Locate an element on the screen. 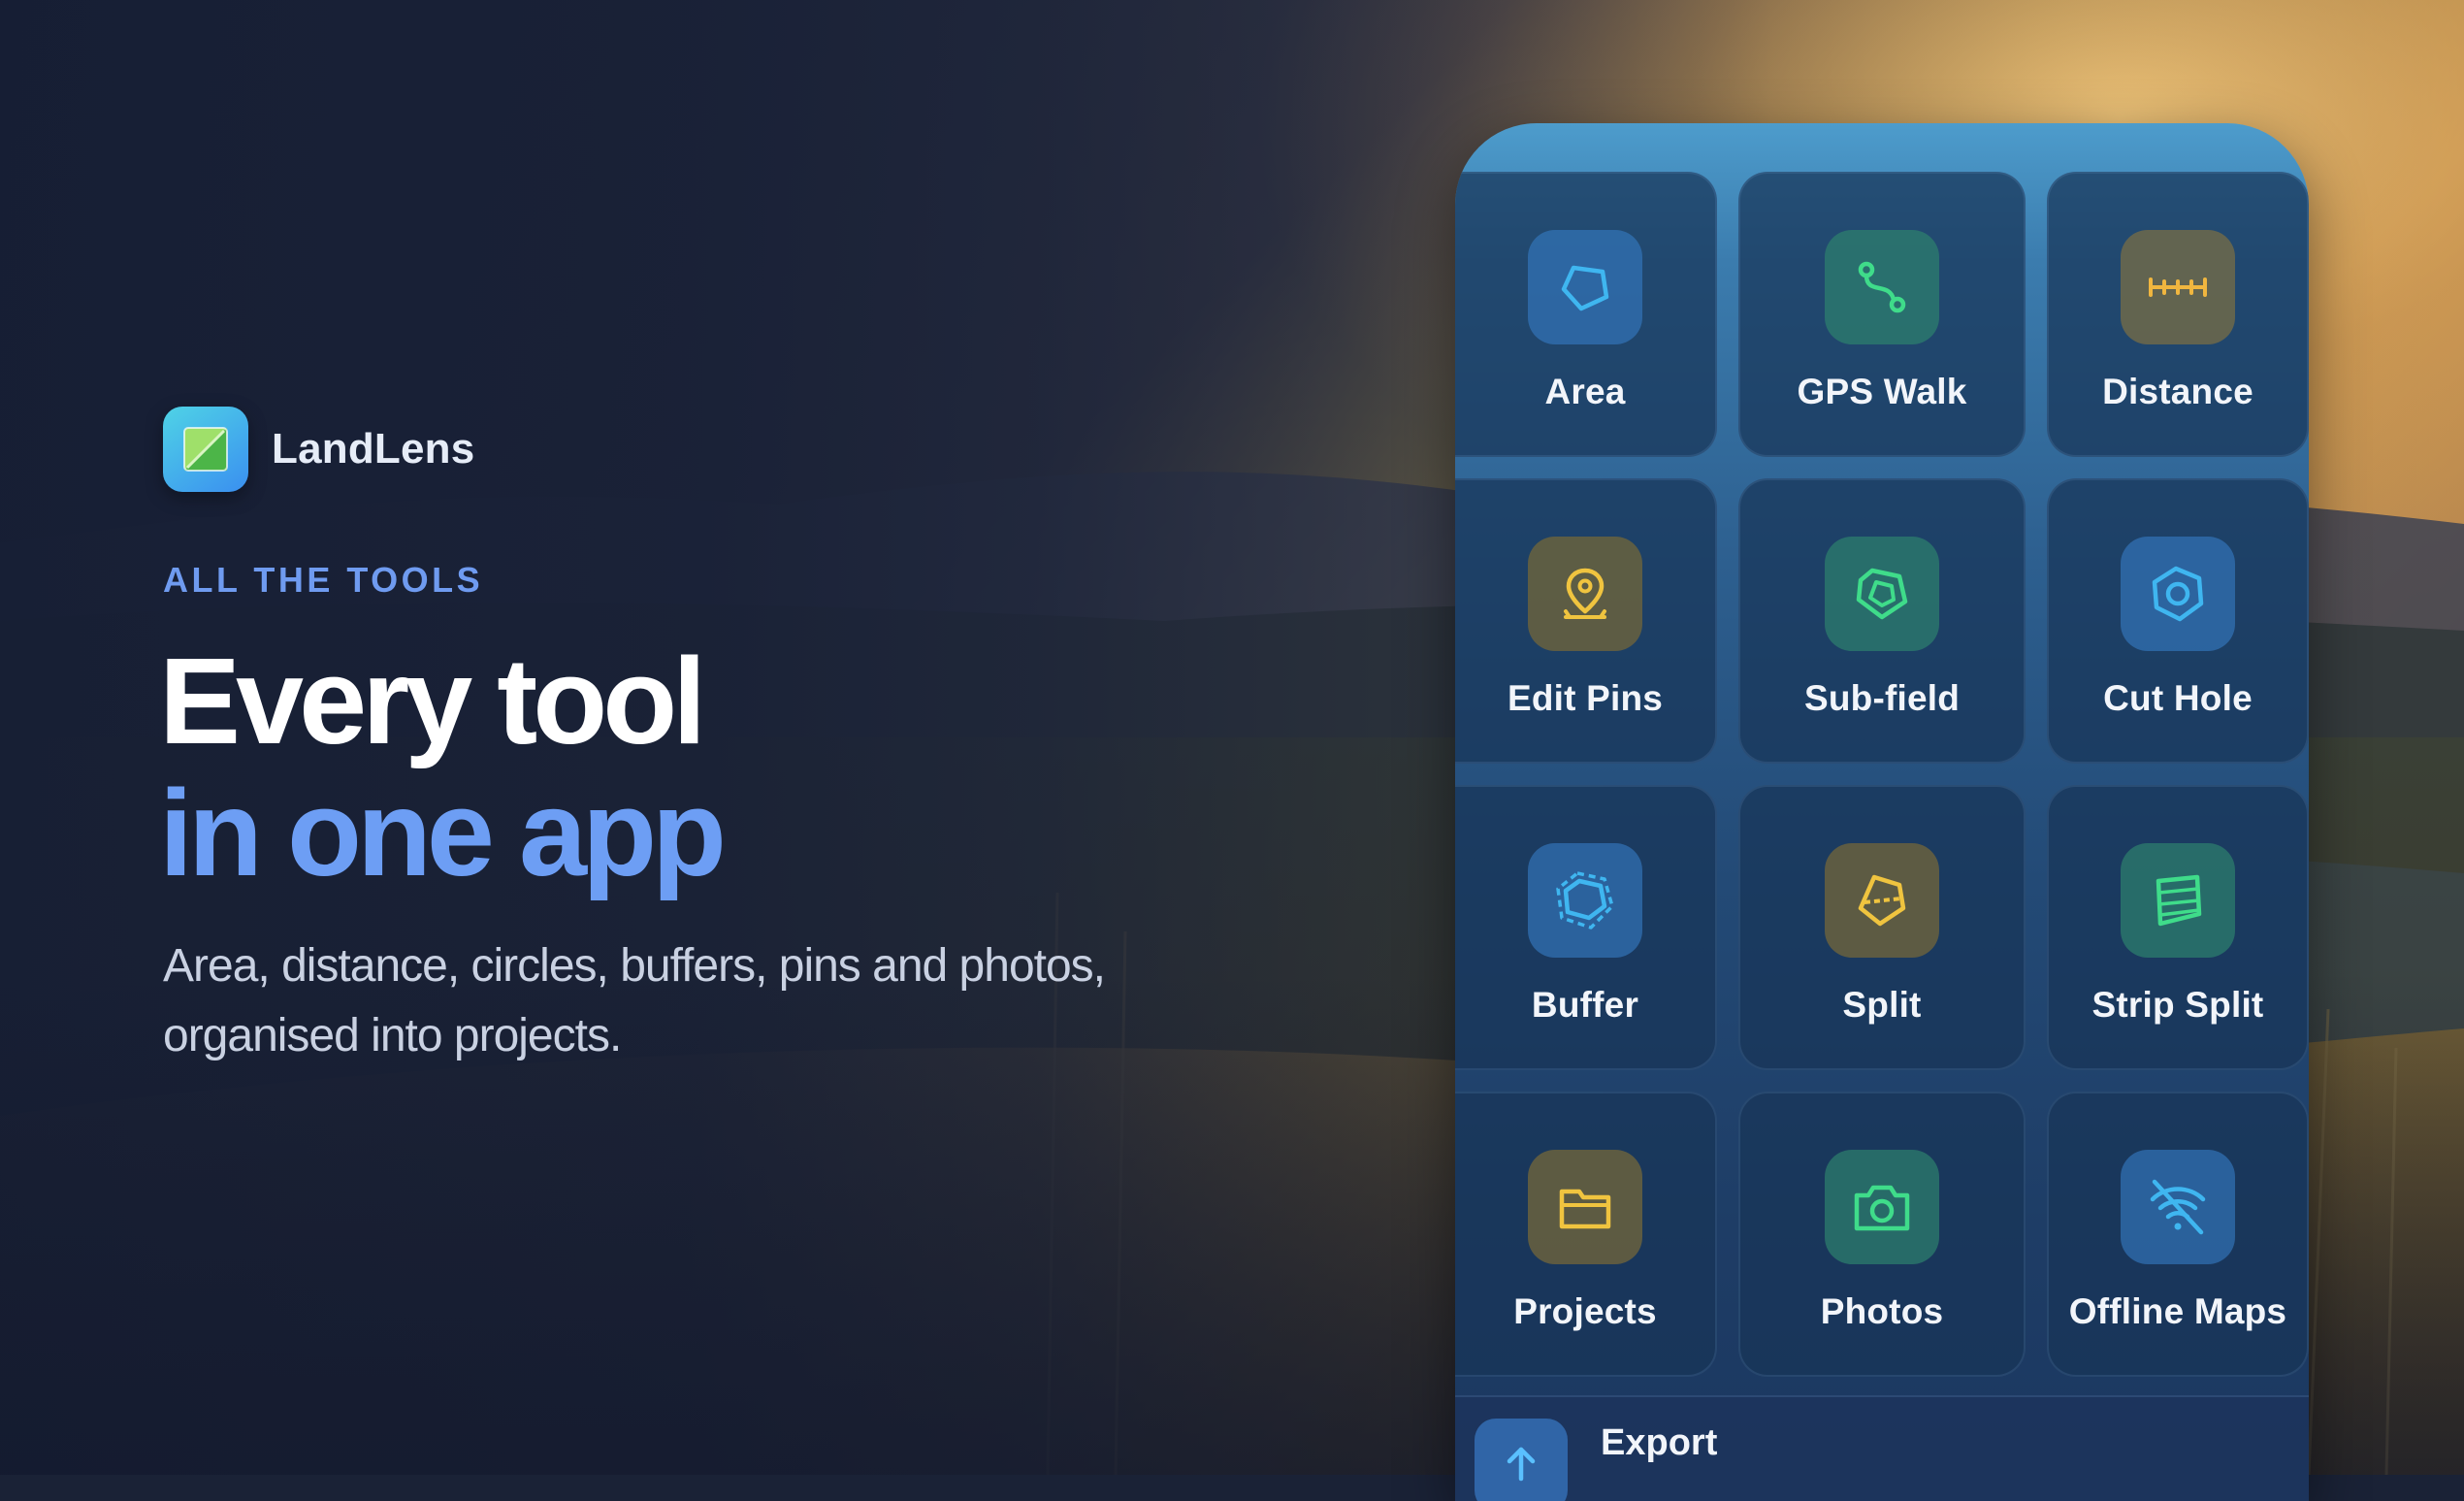 This screenshot has height=1501, width=2464. folder-icon is located at coordinates (1585, 1207).